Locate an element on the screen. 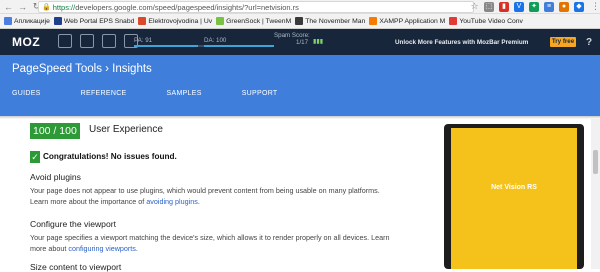 The width and height of the screenshot is (600, 272). tab-samples: SAMPLES is located at coordinates (184, 93).